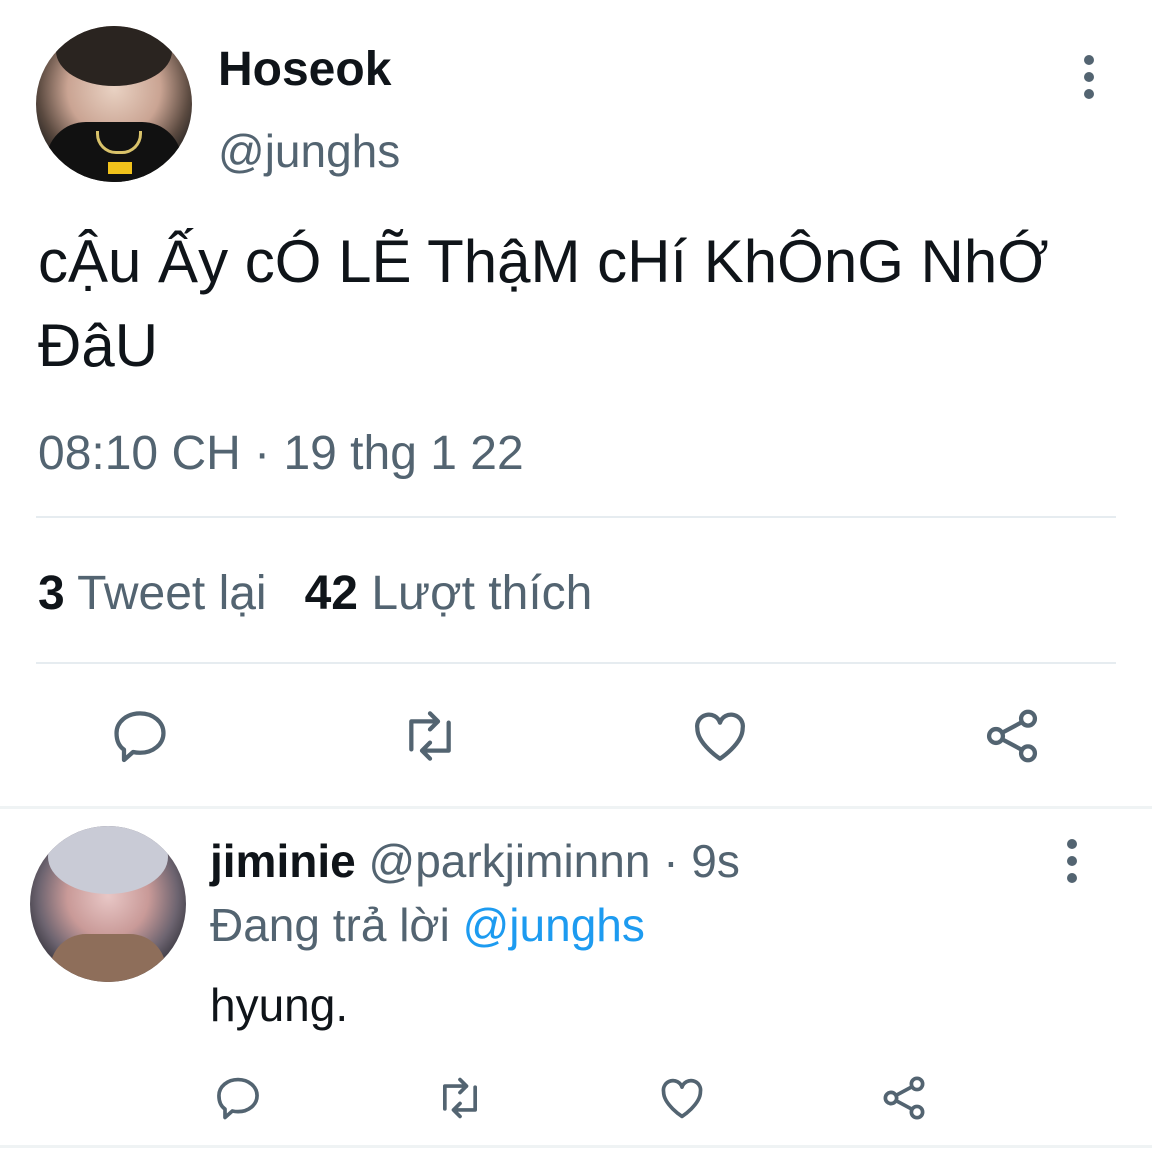 This screenshot has width=1152, height=1149. I want to click on reply-time: · 9s, so click(701, 861).